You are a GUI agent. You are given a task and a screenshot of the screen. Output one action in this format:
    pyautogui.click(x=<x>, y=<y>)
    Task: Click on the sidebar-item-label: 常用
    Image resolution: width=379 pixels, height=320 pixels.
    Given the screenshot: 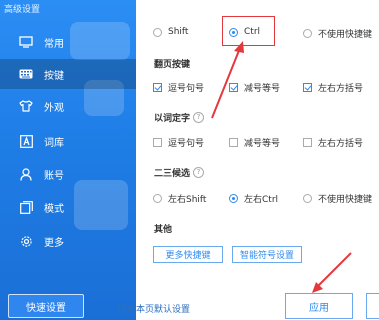 What is the action you would take?
    pyautogui.click(x=54, y=44)
    